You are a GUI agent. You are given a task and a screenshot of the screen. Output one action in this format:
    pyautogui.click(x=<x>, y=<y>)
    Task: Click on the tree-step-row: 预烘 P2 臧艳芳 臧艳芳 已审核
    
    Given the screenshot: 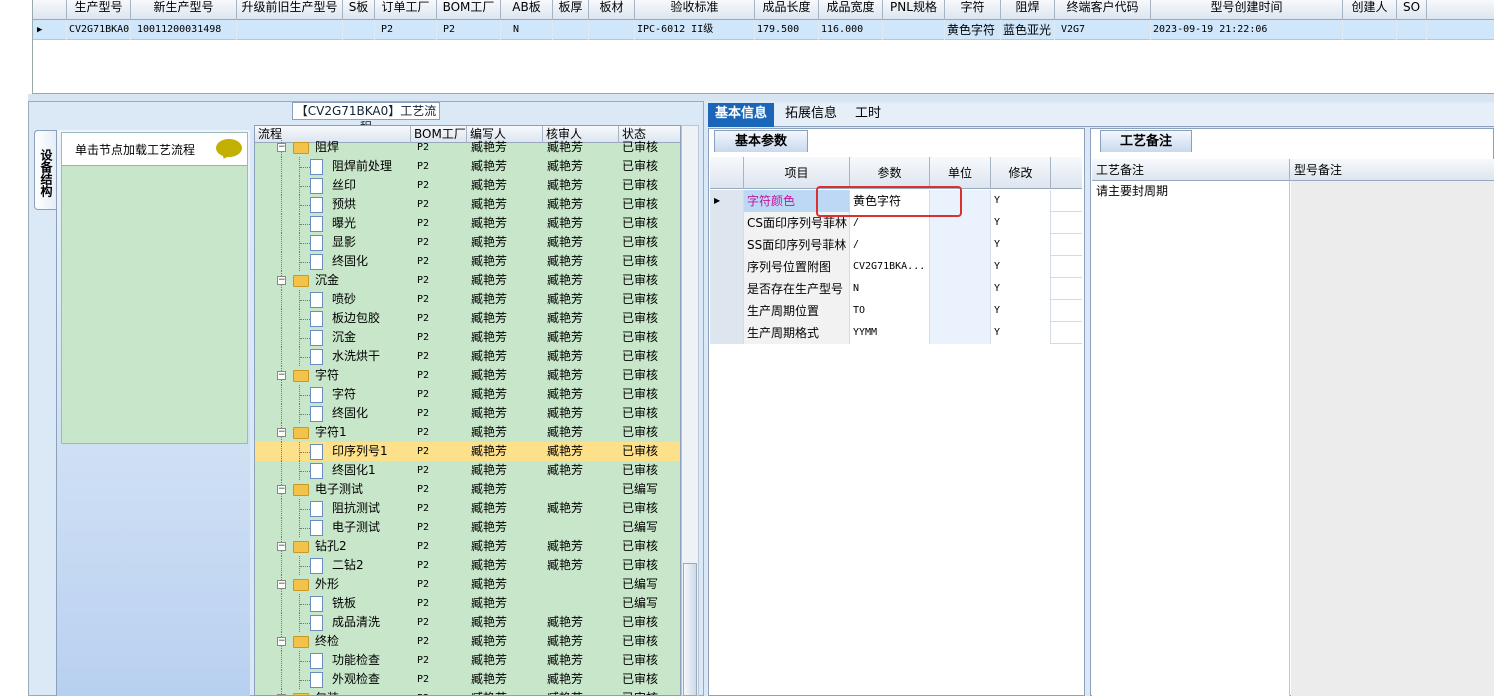 What is the action you would take?
    pyautogui.click(x=467, y=204)
    